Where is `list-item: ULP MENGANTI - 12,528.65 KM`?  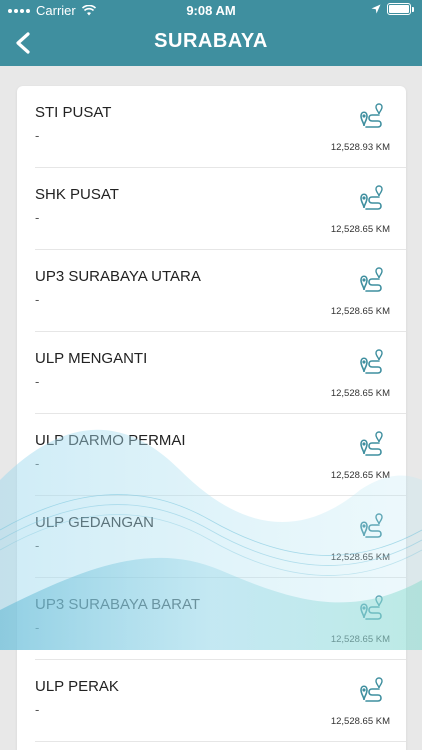 list-item: ULP MENGANTI - 12,528.65 KM is located at coordinates (220, 373).